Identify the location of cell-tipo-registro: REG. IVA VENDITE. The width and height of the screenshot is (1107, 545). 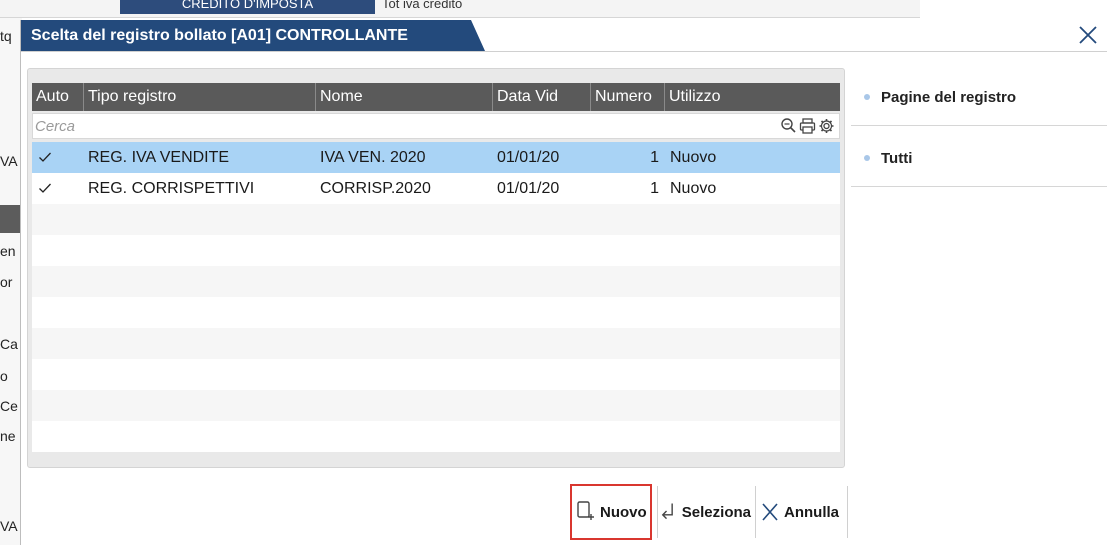
(159, 157).